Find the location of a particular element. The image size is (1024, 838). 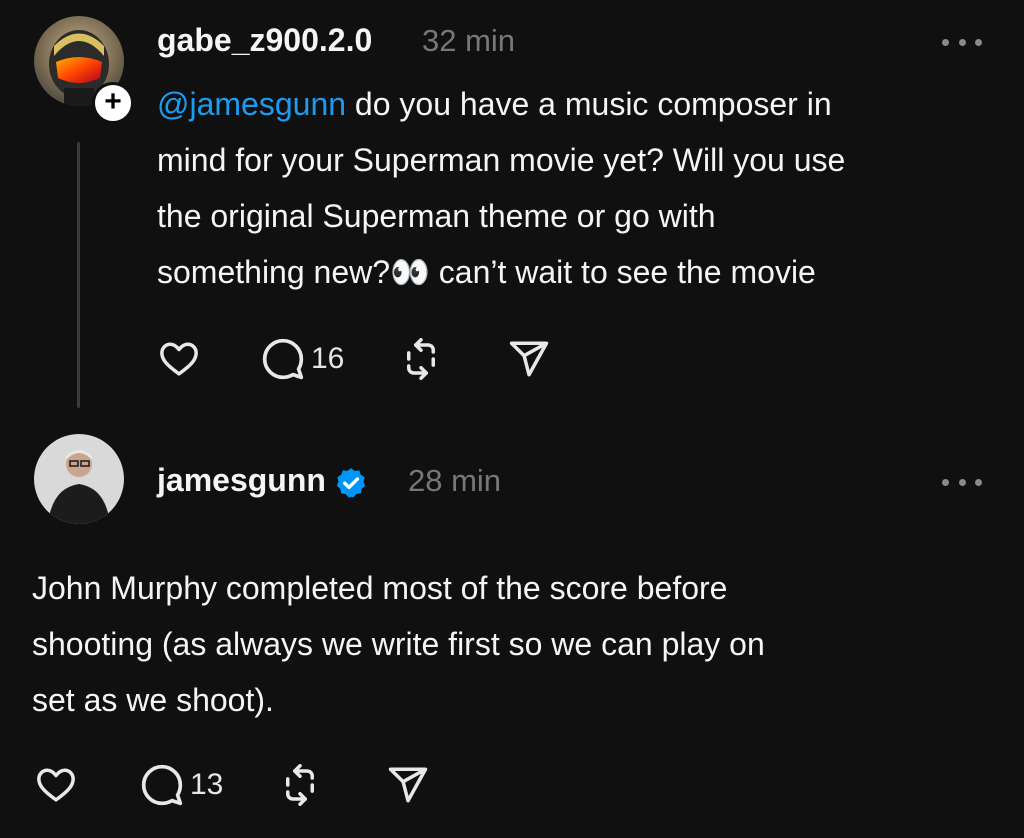

reply-count: 13 is located at coordinates (207, 784).